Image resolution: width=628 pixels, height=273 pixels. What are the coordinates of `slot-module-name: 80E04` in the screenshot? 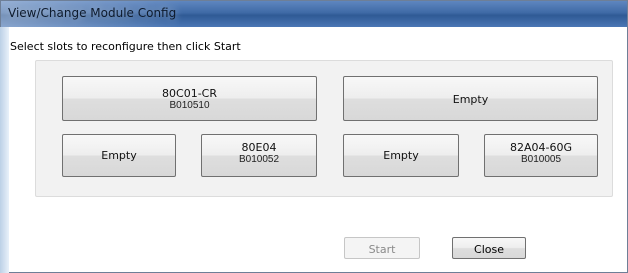 It's located at (259, 147).